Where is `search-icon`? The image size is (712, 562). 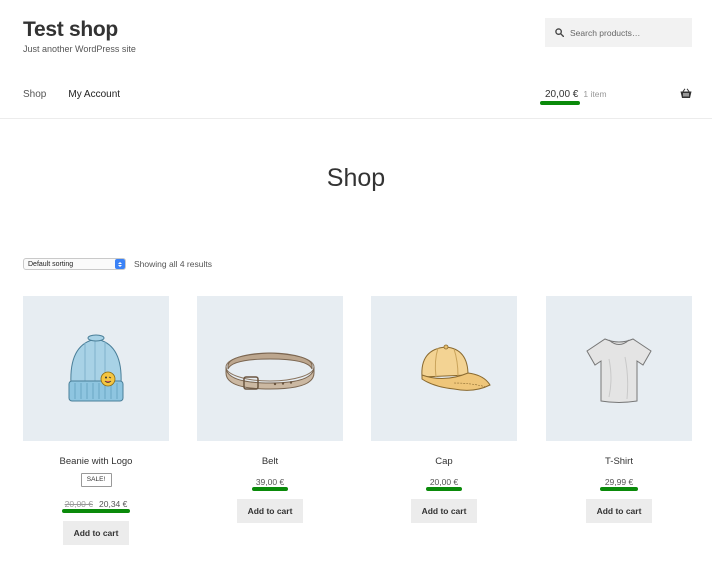 search-icon is located at coordinates (559, 32).